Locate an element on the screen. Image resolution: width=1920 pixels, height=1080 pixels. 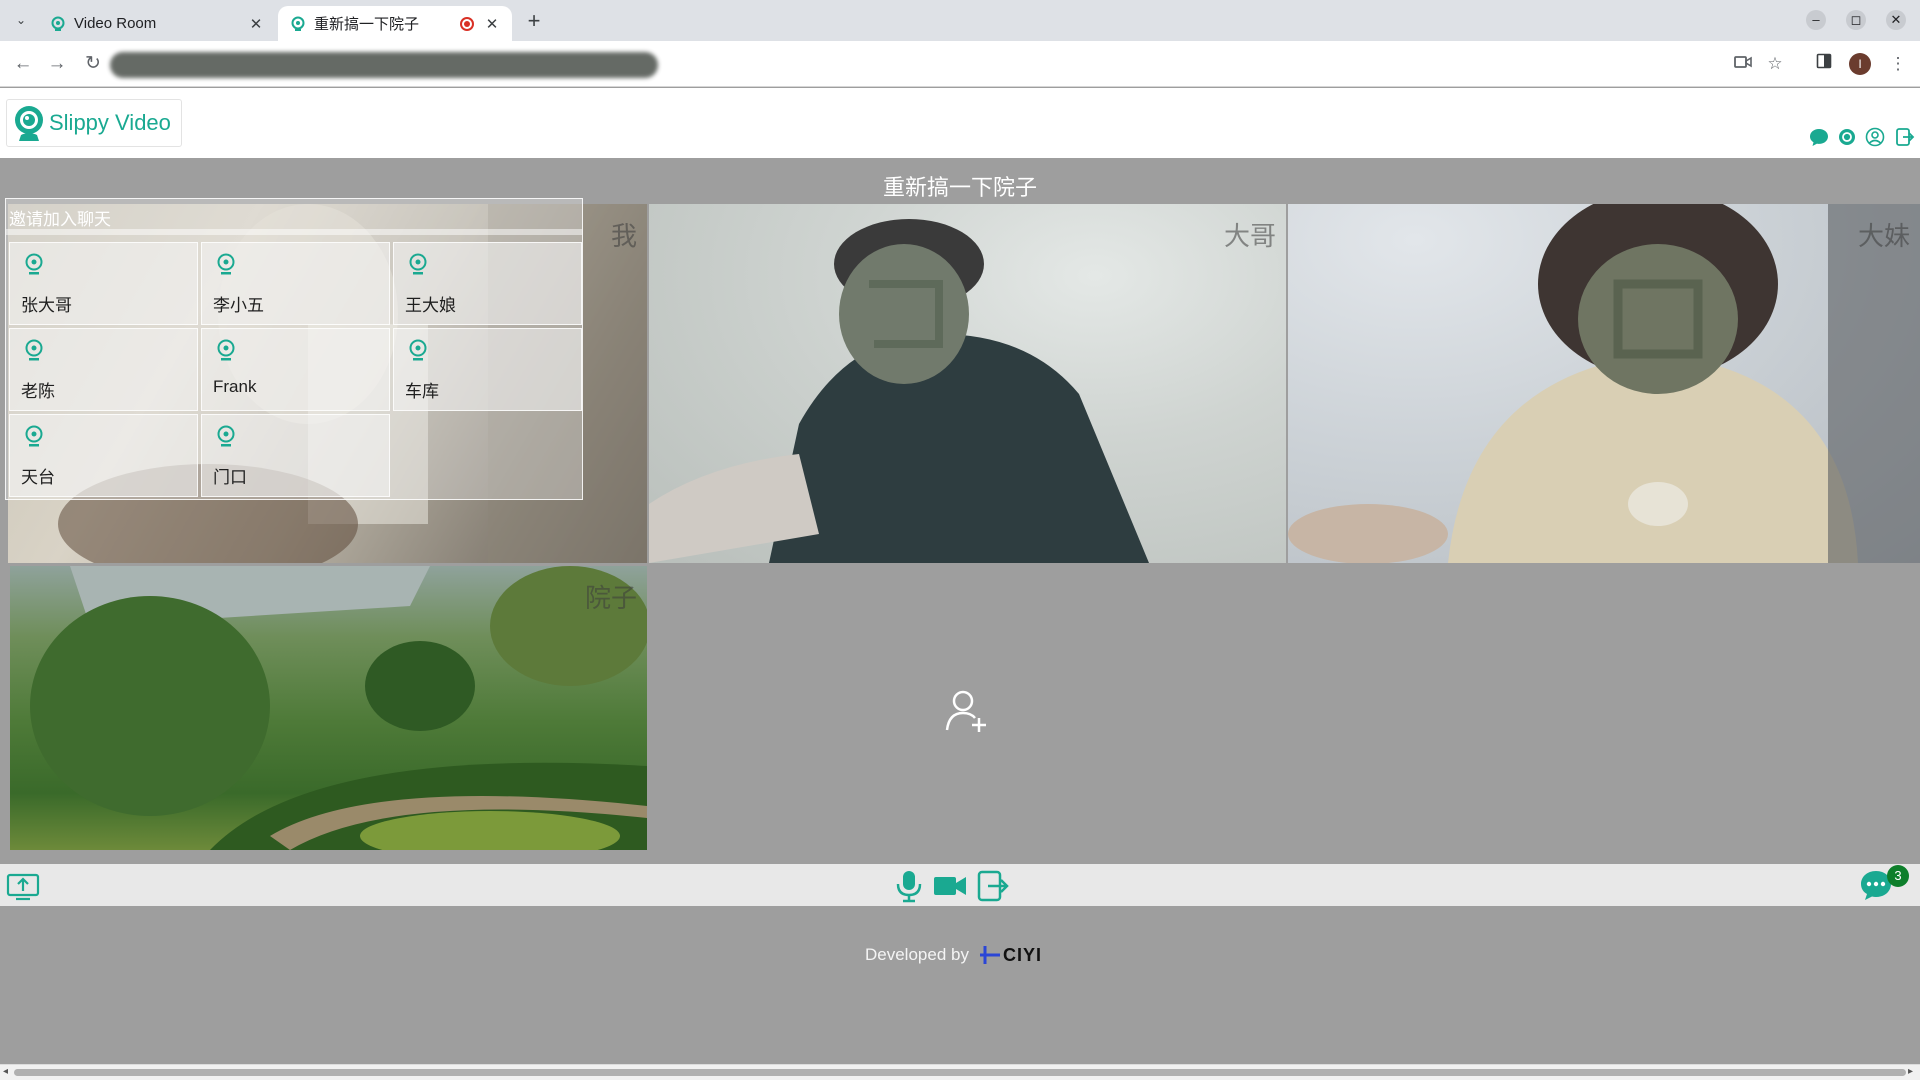
page-footer: Developed by CIYI is located at coordinates (960, 985).